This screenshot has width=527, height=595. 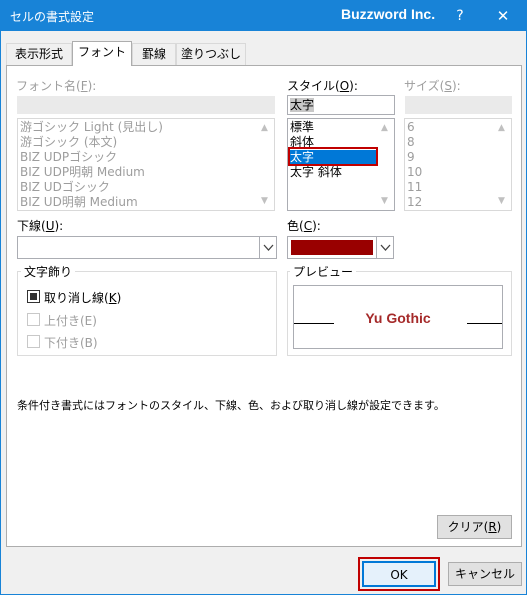 What do you see at coordinates (458, 164) in the screenshot?
I see `size-list: 6 8 9 10 11 12 ▲ ▼` at bounding box center [458, 164].